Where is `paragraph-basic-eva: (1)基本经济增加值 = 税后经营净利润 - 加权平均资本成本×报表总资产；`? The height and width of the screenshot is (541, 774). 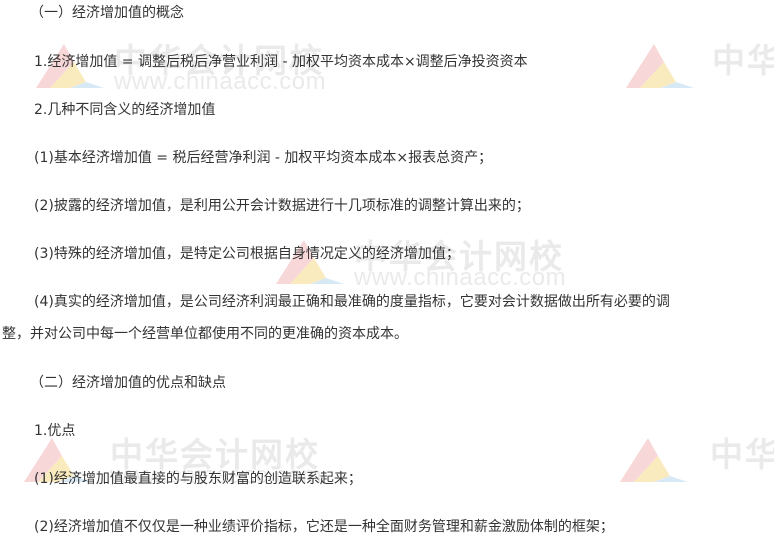 paragraph-basic-eva: (1)基本经济增加值 = 税后经营净利润 - 加权平均资本成本×报表总资产； is located at coordinates (263, 158).